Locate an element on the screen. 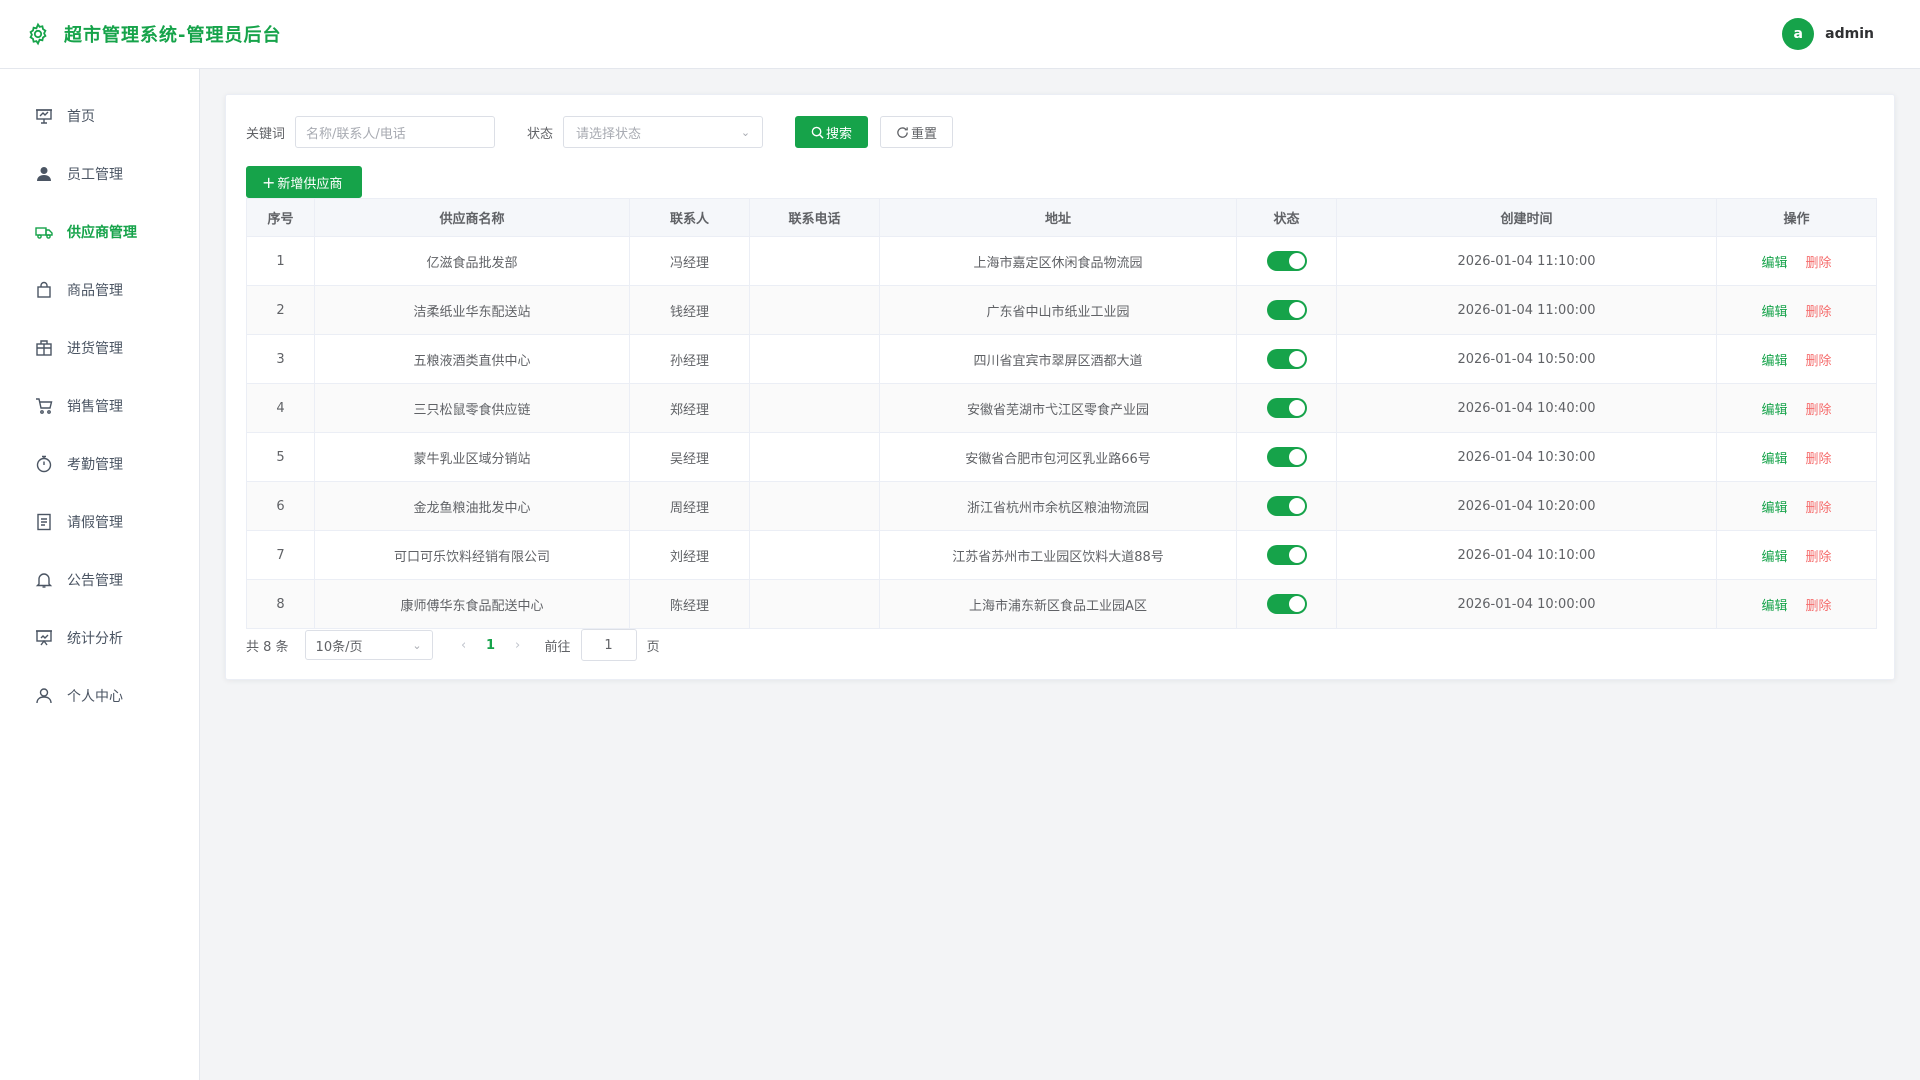 This screenshot has height=1080, width=1920. cell-address: 上海市嘉定区休闲食品物流园 is located at coordinates (1058, 261).